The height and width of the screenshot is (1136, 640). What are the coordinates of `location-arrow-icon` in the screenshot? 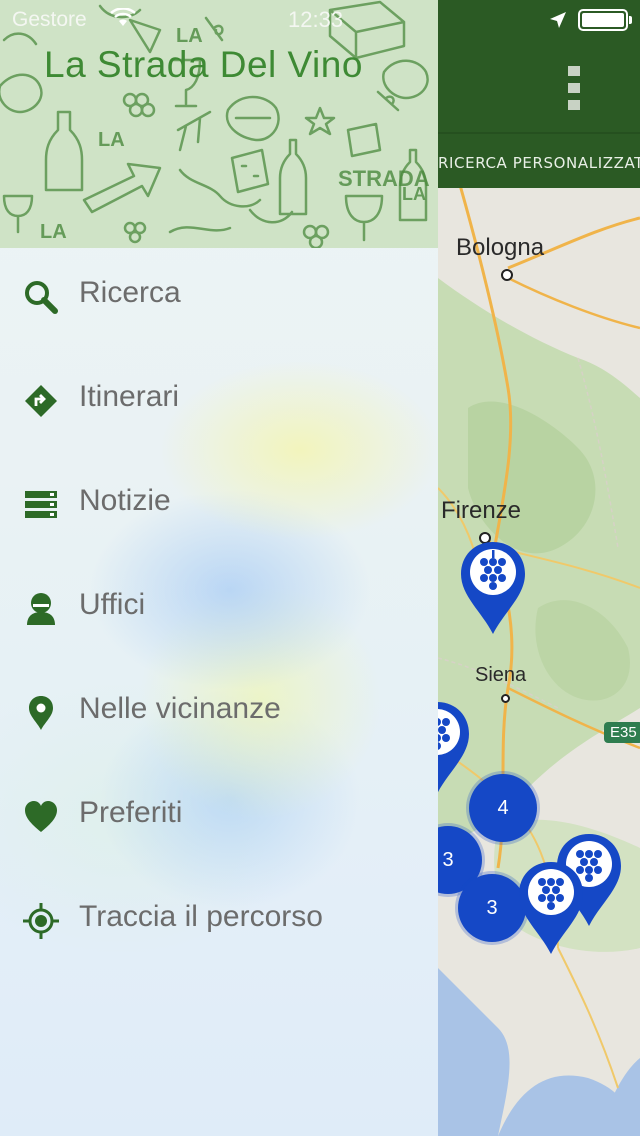 It's located at (558, 20).